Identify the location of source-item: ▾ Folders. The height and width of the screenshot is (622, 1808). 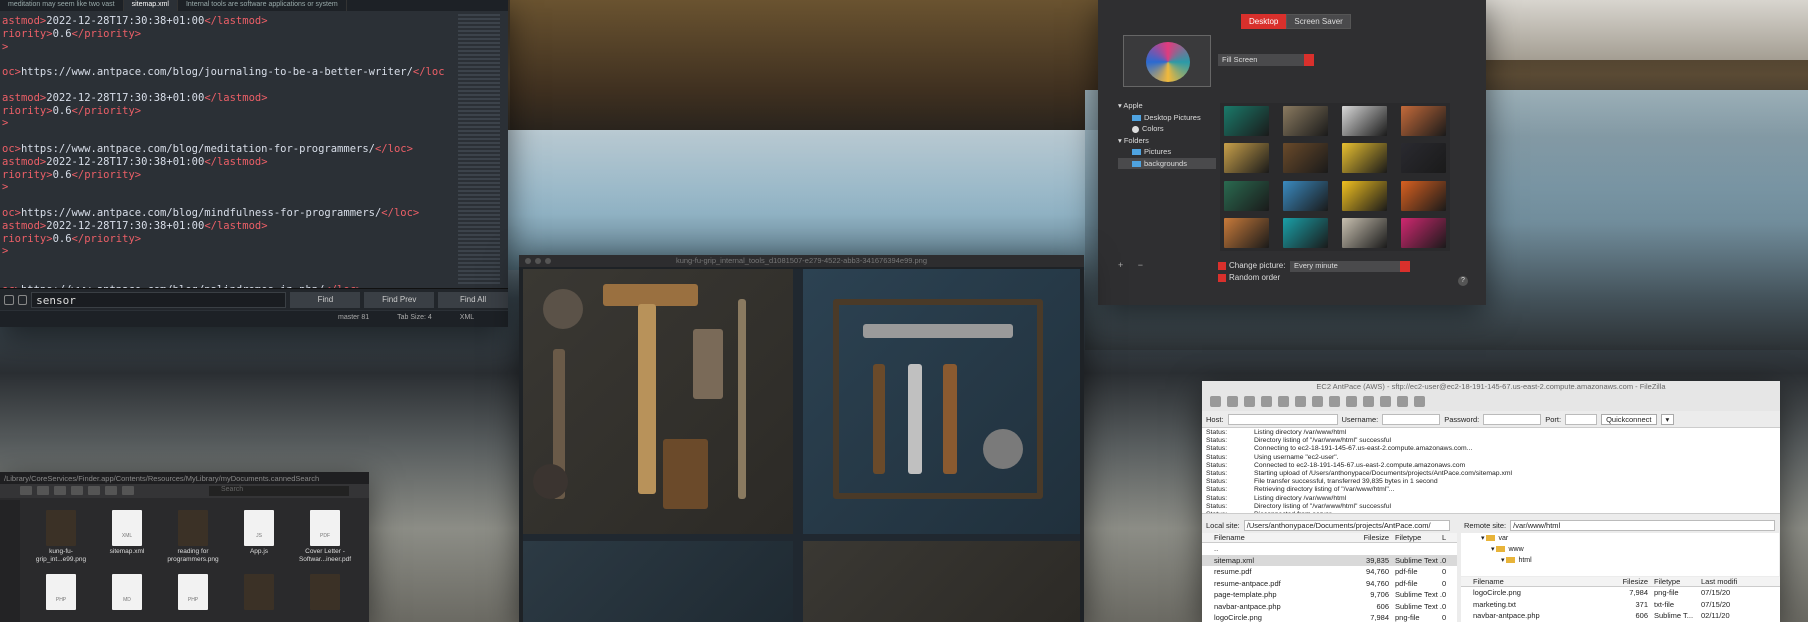
(1167, 141).